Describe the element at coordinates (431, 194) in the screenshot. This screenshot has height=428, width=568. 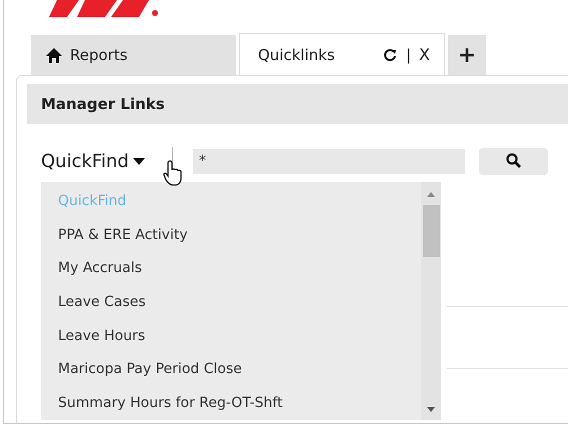
I see `scroll-up-icon` at that location.